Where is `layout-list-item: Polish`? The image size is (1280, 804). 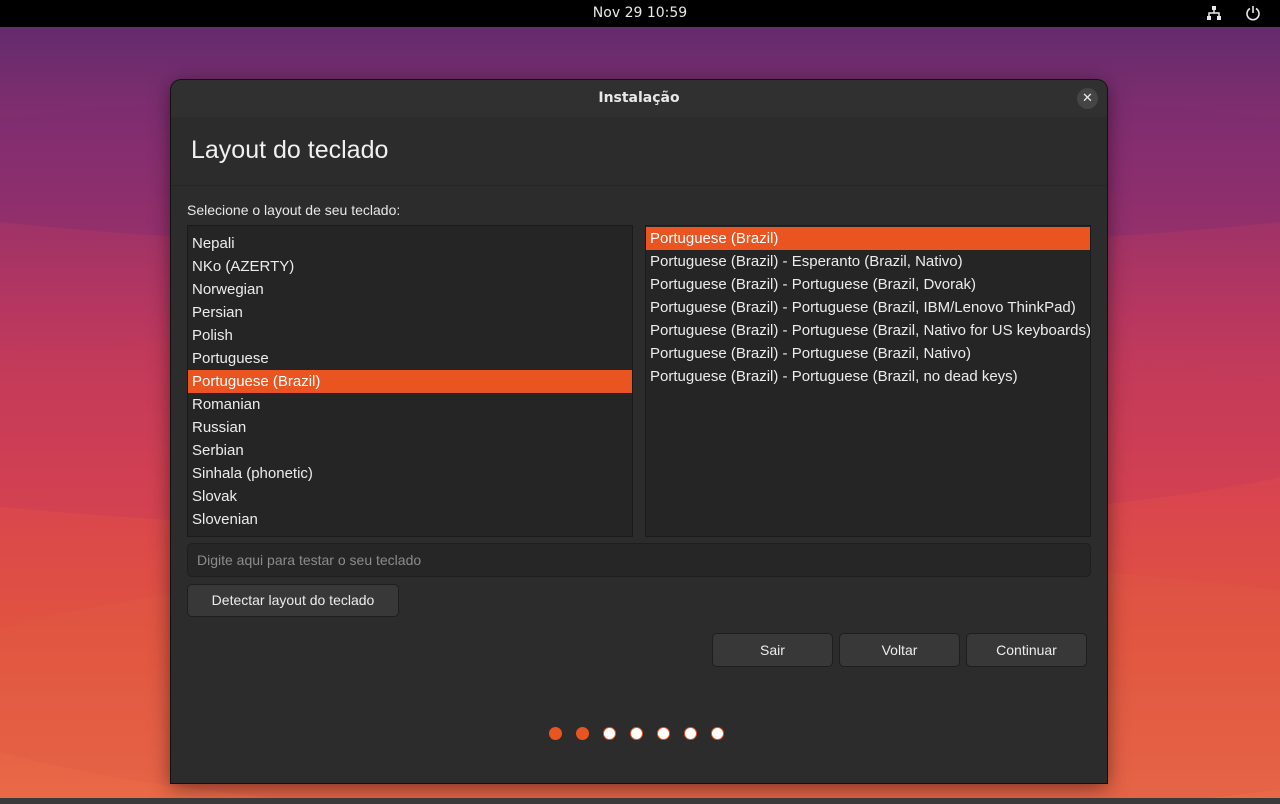 layout-list-item: Polish is located at coordinates (410, 335).